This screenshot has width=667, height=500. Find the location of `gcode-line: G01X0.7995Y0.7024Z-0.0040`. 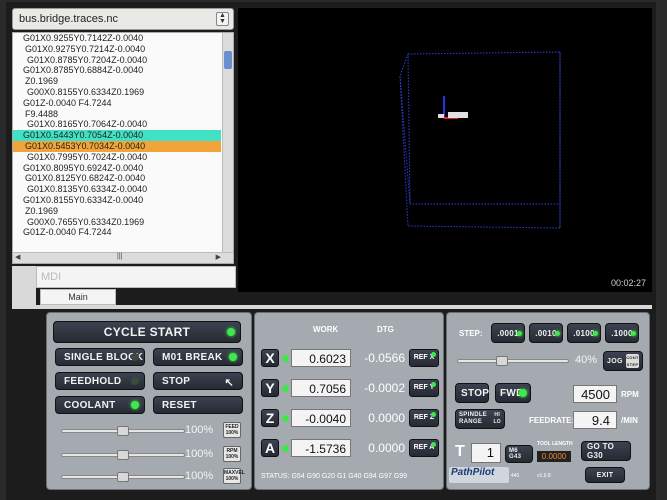

gcode-line: G01X0.7995Y0.7024Z-0.0040 is located at coordinates (117, 157).